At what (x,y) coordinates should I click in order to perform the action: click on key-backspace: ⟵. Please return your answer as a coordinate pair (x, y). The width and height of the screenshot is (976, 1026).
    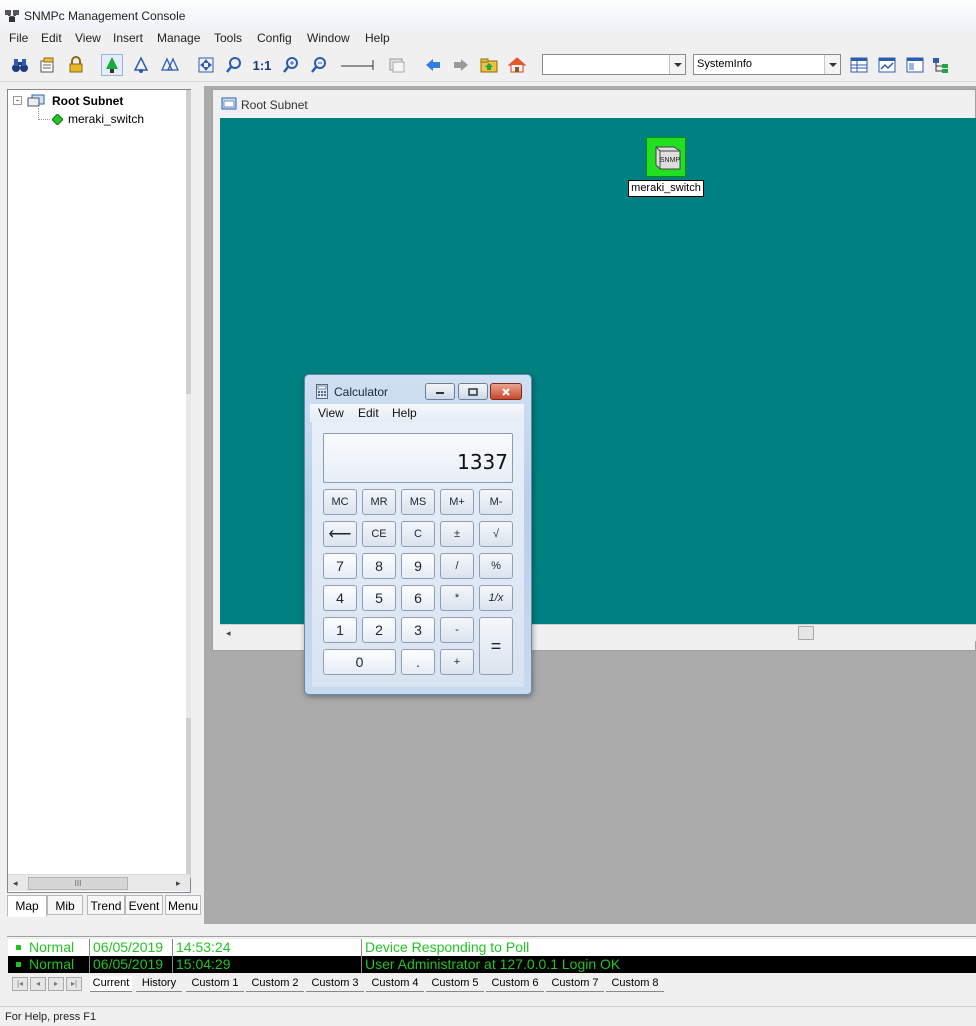
    Looking at the image, I should click on (340, 534).